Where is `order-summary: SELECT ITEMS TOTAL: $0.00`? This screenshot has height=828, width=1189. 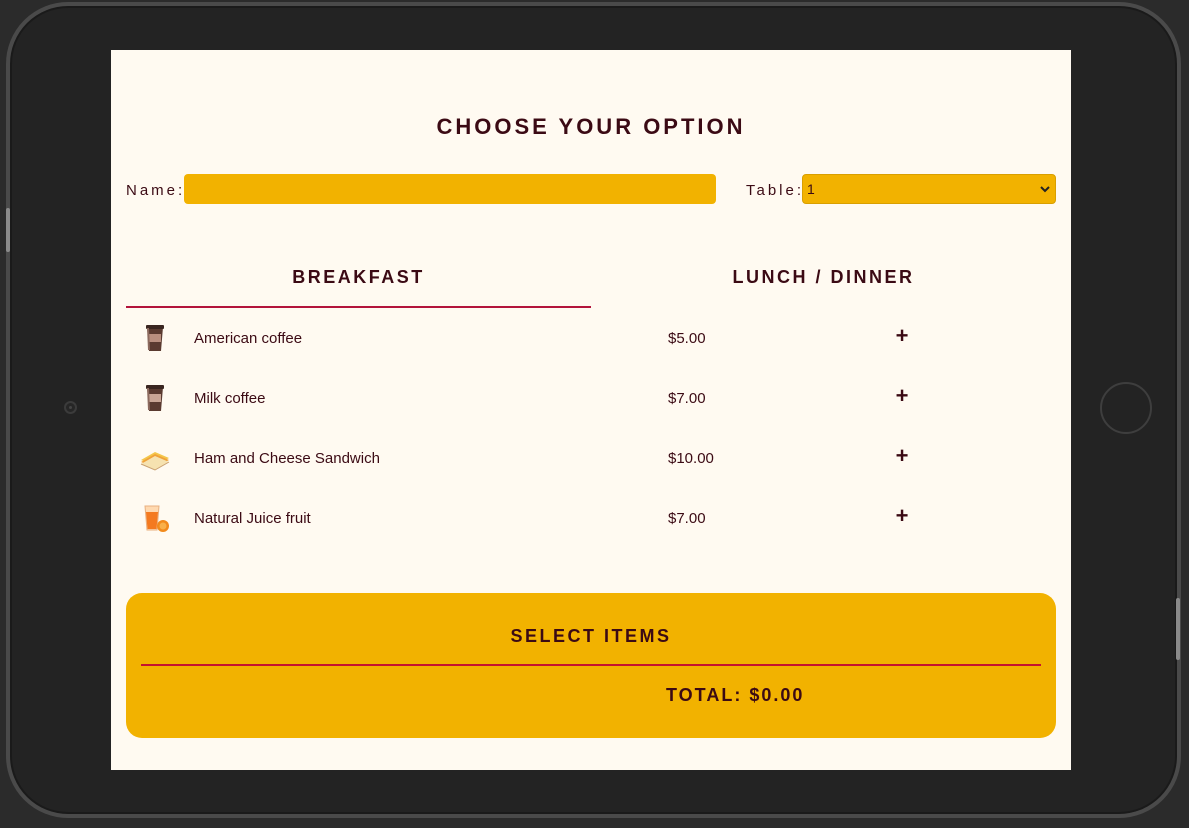 order-summary: SELECT ITEMS TOTAL: $0.00 is located at coordinates (591, 665).